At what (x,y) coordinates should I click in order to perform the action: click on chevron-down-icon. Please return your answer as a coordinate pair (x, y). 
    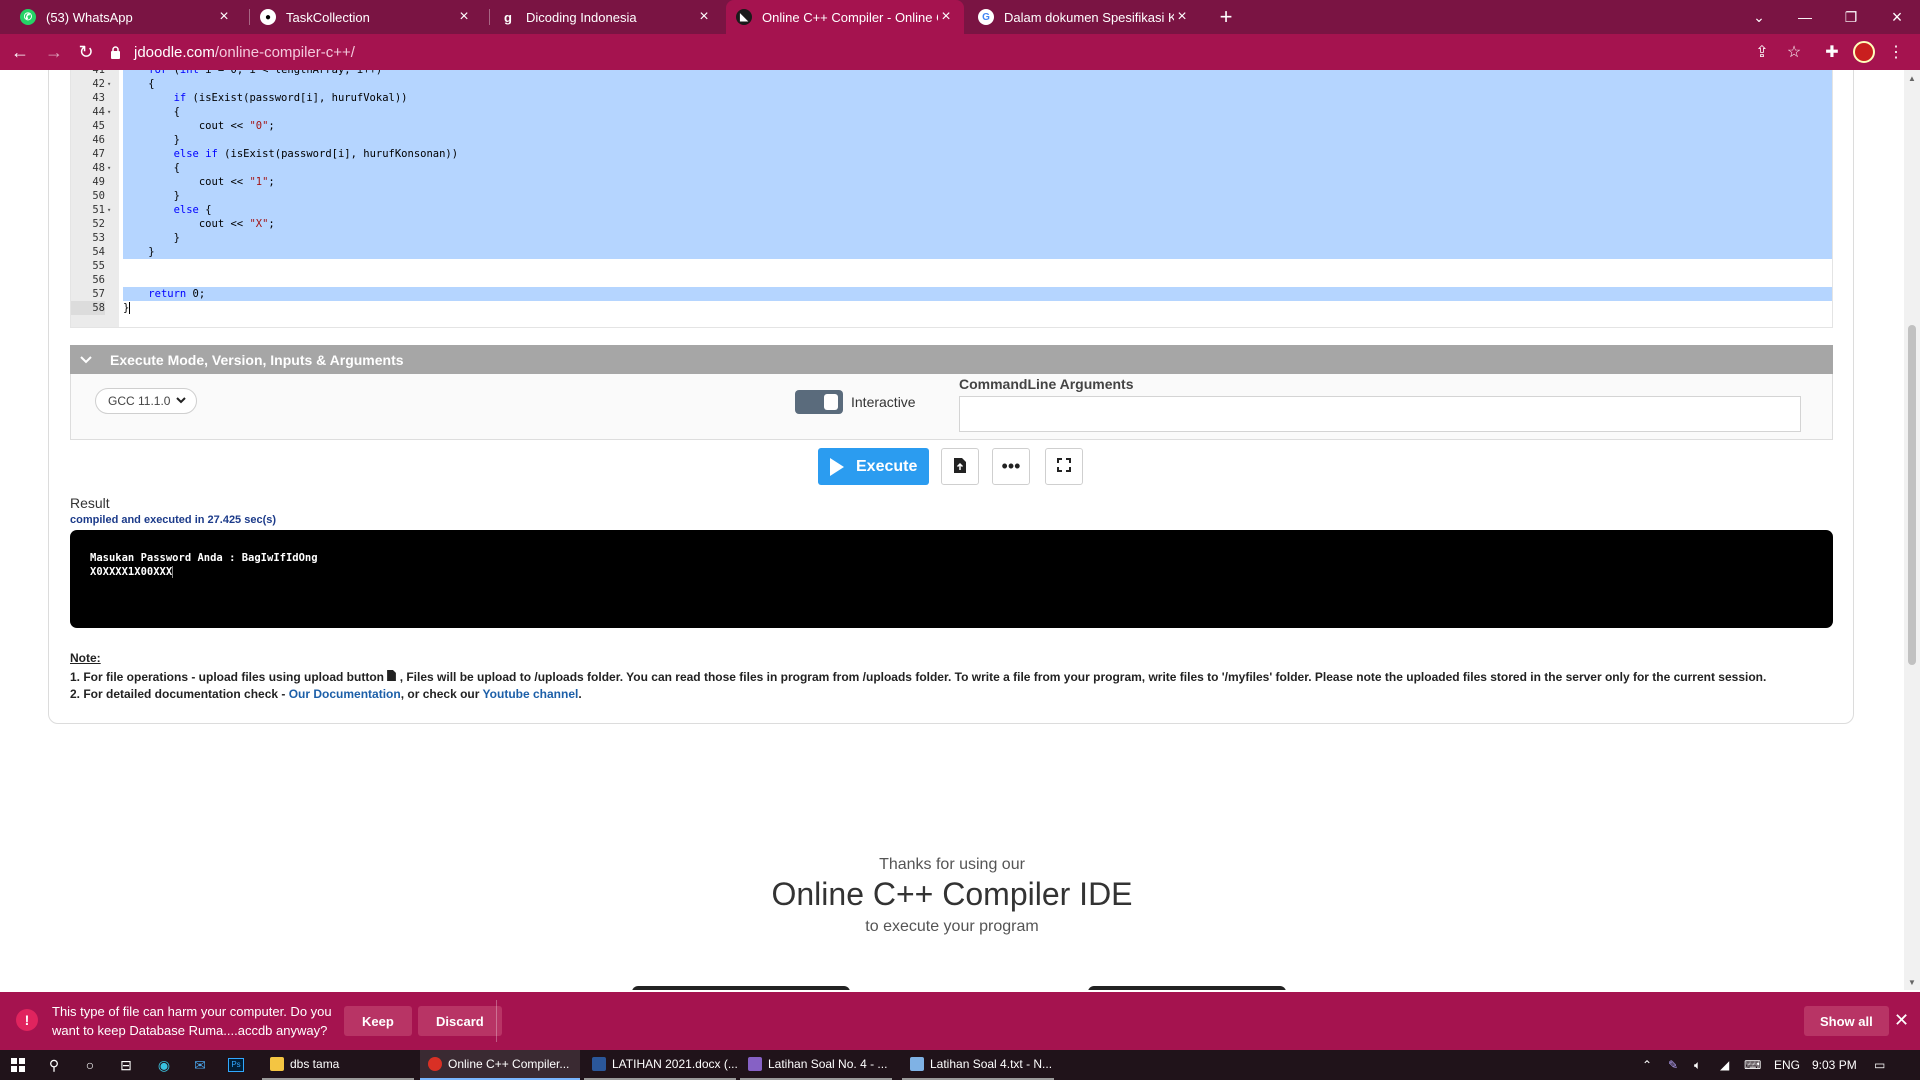
    Looking at the image, I should click on (181, 402).